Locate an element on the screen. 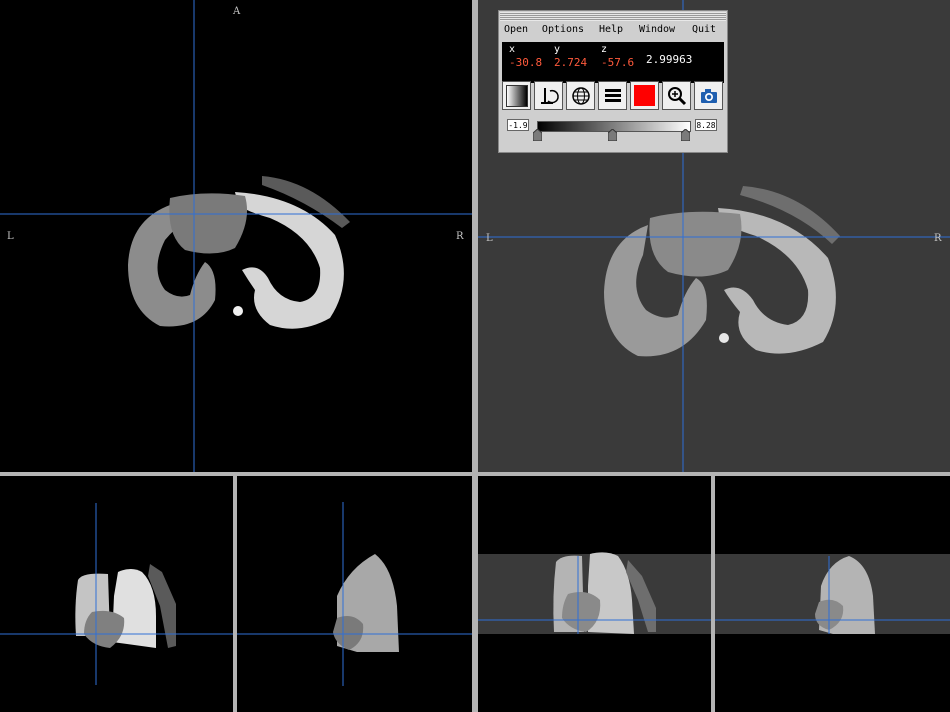 The image size is (950, 712). min-handle is located at coordinates (537, 135).